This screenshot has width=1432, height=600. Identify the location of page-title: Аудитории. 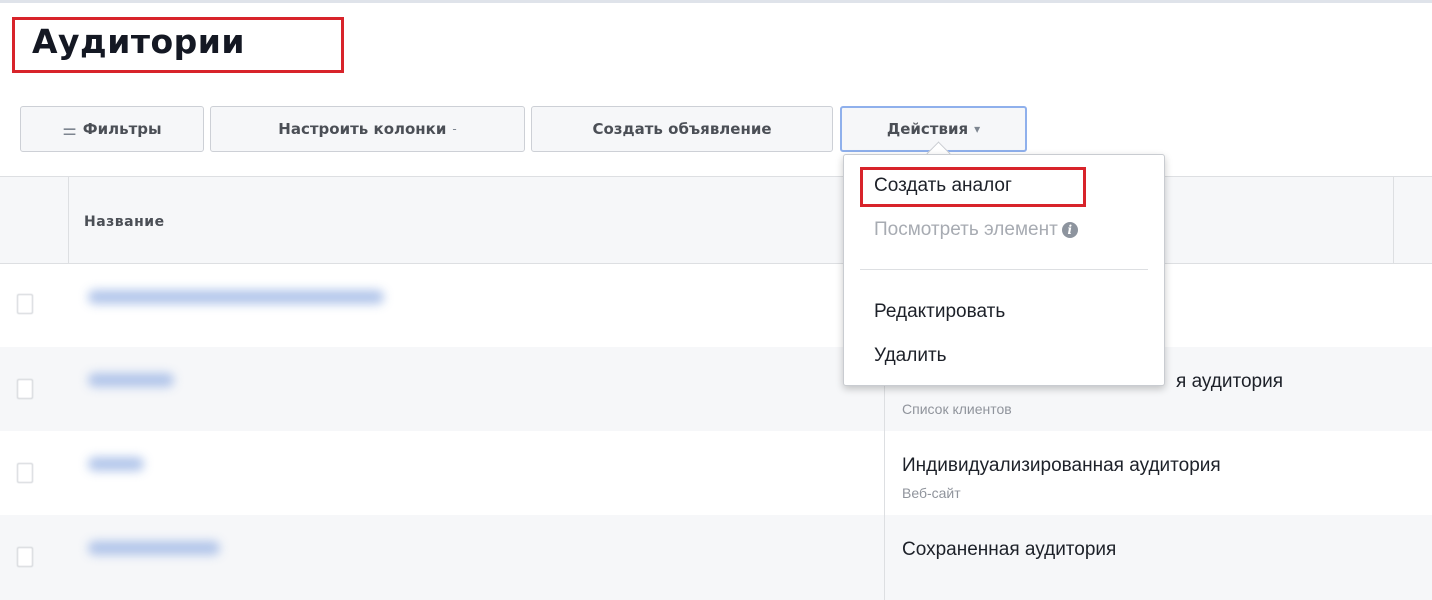
(138, 41).